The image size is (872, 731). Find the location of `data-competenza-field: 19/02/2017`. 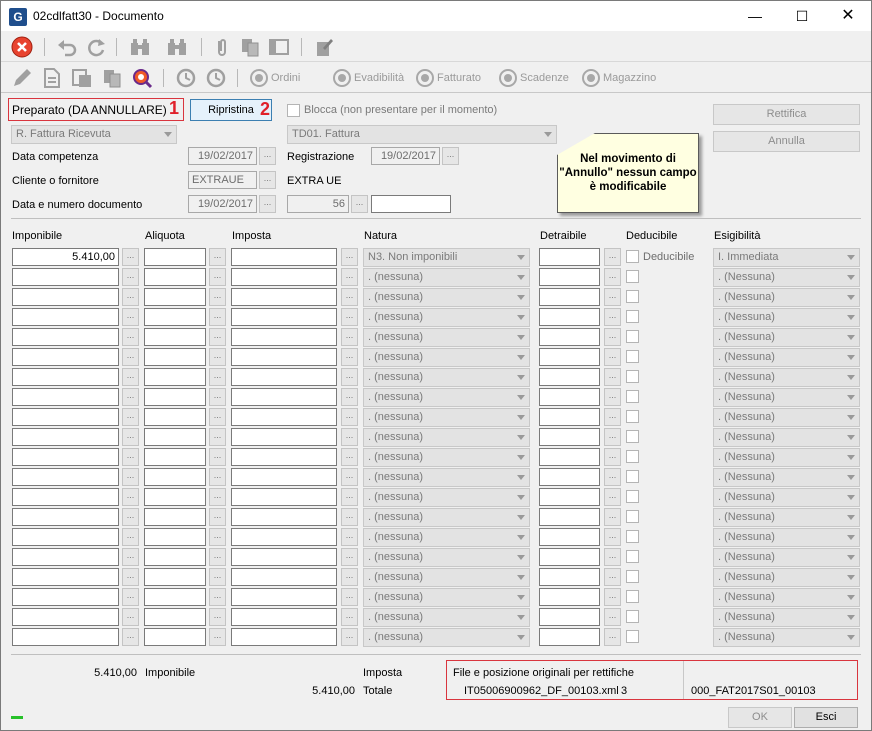

data-competenza-field: 19/02/2017 is located at coordinates (222, 156).